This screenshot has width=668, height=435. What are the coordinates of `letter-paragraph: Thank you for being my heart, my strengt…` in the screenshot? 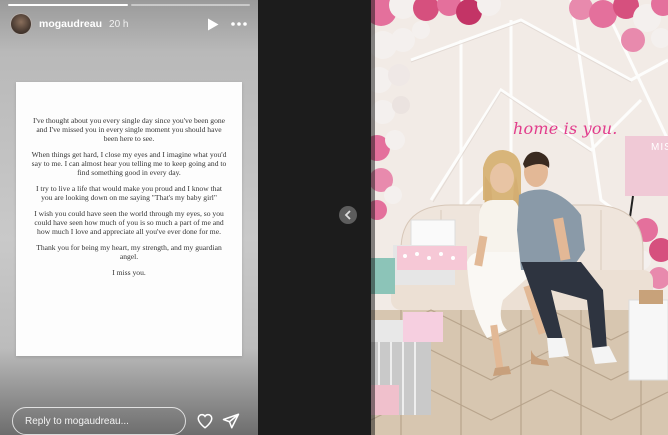 It's located at (129, 252).